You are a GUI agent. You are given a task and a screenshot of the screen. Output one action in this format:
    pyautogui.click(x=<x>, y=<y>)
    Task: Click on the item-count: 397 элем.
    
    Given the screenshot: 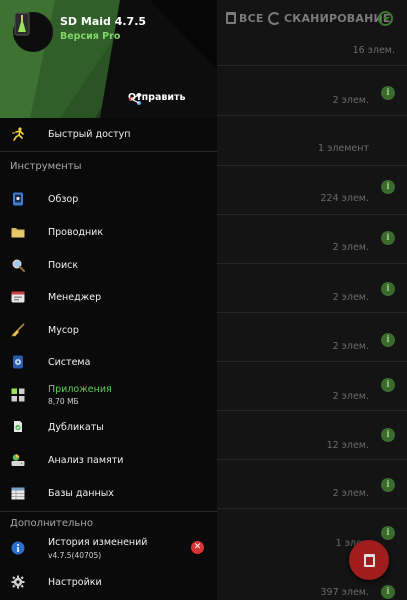 What is the action you would take?
    pyautogui.click(x=344, y=592)
    